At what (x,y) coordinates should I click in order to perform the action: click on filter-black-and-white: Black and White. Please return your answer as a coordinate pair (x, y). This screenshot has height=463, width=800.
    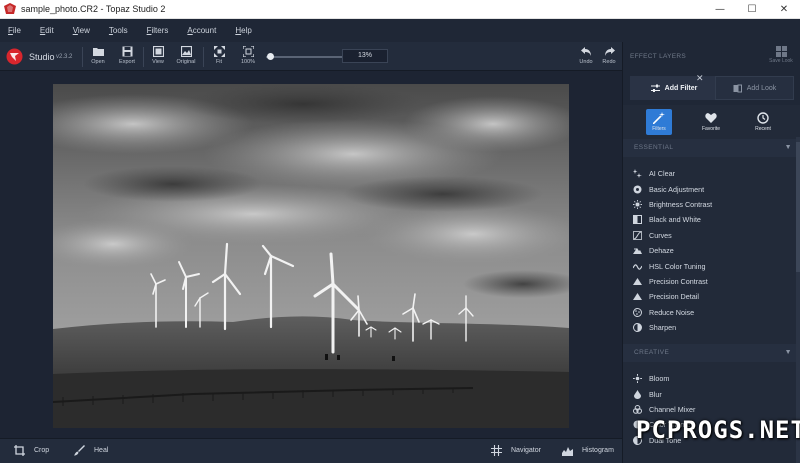
    Looking at the image, I should click on (711, 219).